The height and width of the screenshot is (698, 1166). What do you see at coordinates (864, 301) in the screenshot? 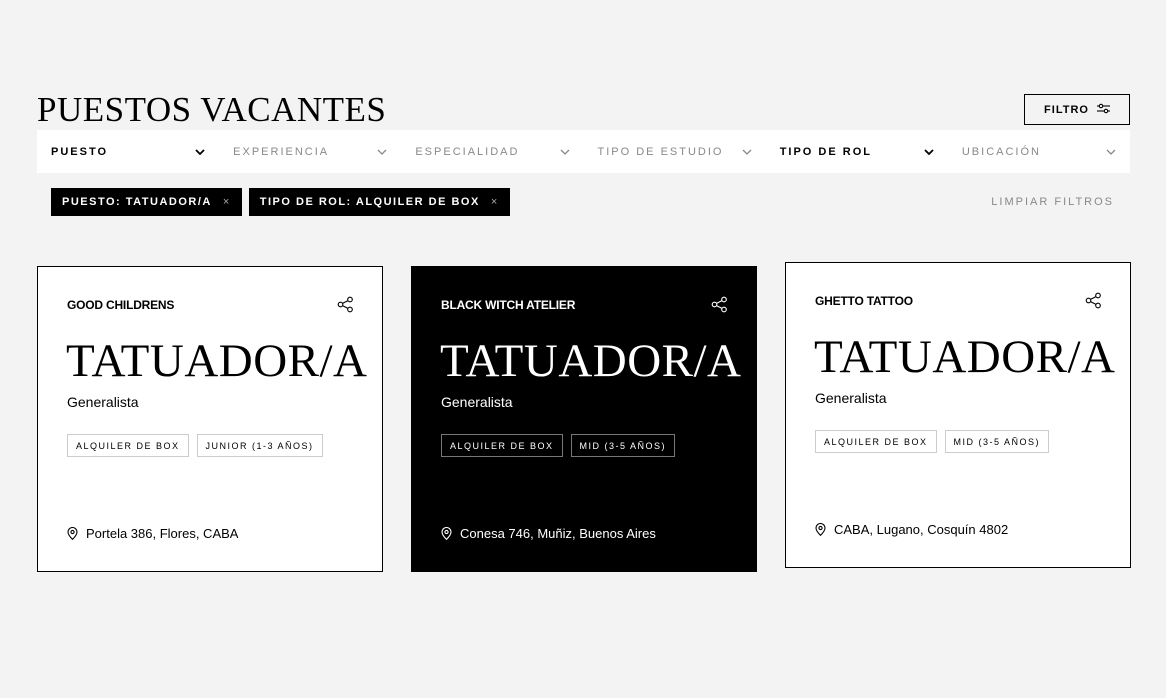
I see `card-company: GHETTO TATTOO` at bounding box center [864, 301].